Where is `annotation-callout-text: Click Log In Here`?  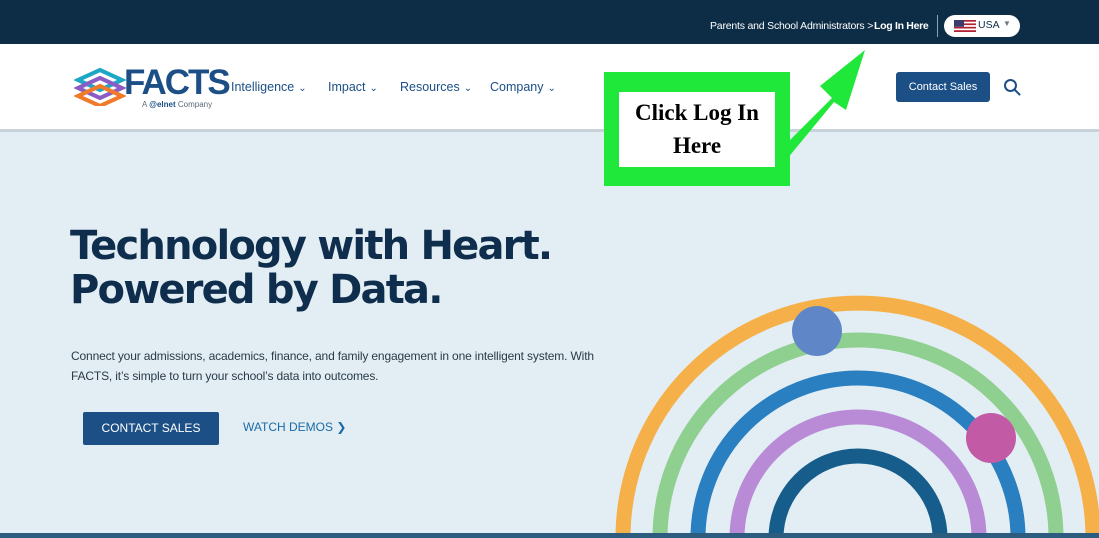
annotation-callout-text: Click Log In Here is located at coordinates (697, 129).